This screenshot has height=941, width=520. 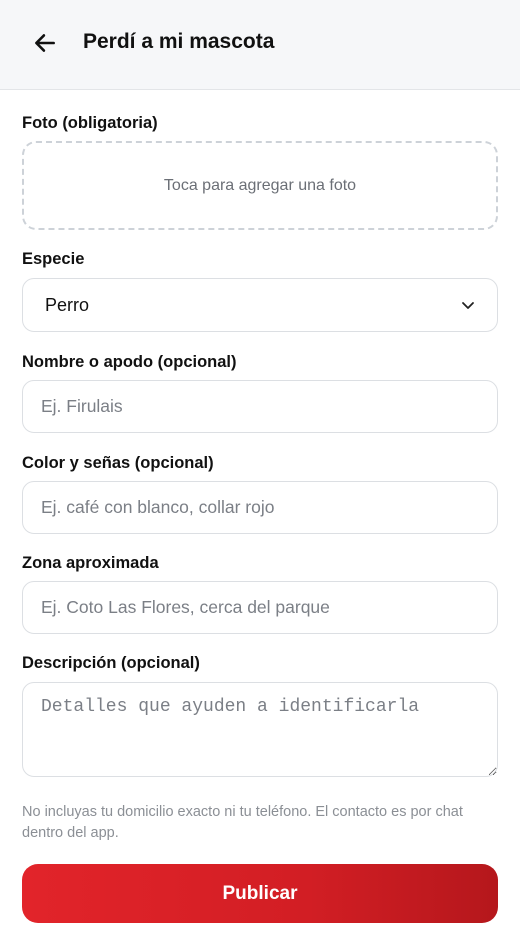 I want to click on photo-upload-text: Toca para agregar una foto, so click(x=260, y=185).